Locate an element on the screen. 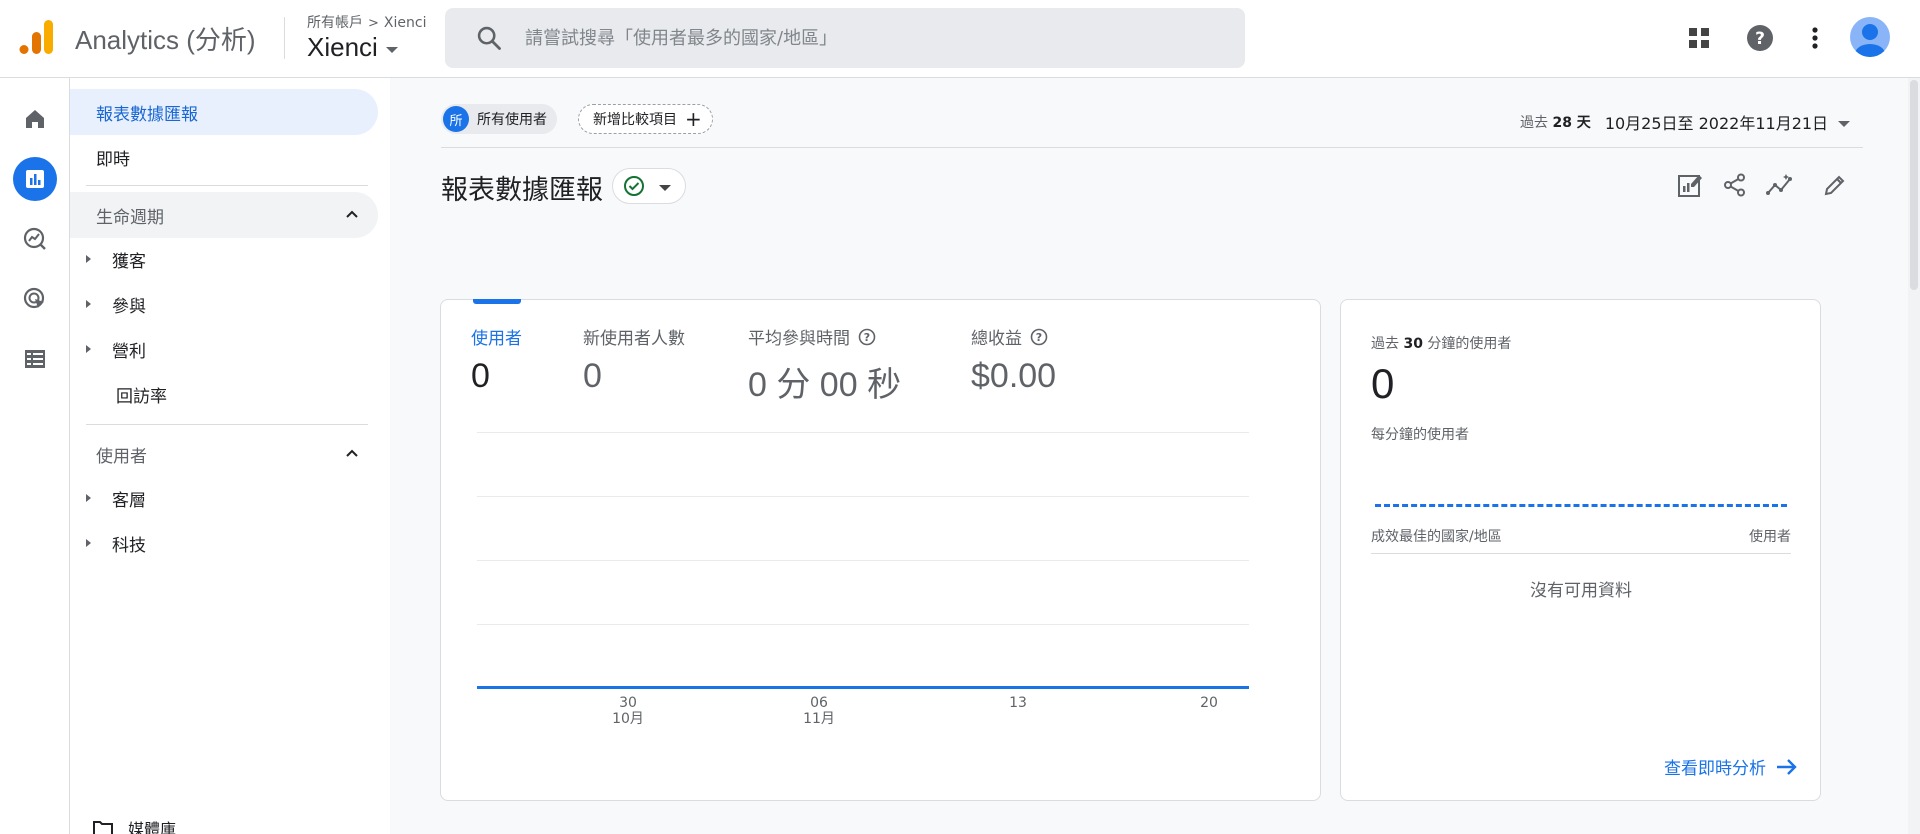 The image size is (1920, 834). rail-advertising is located at coordinates (35, 299).